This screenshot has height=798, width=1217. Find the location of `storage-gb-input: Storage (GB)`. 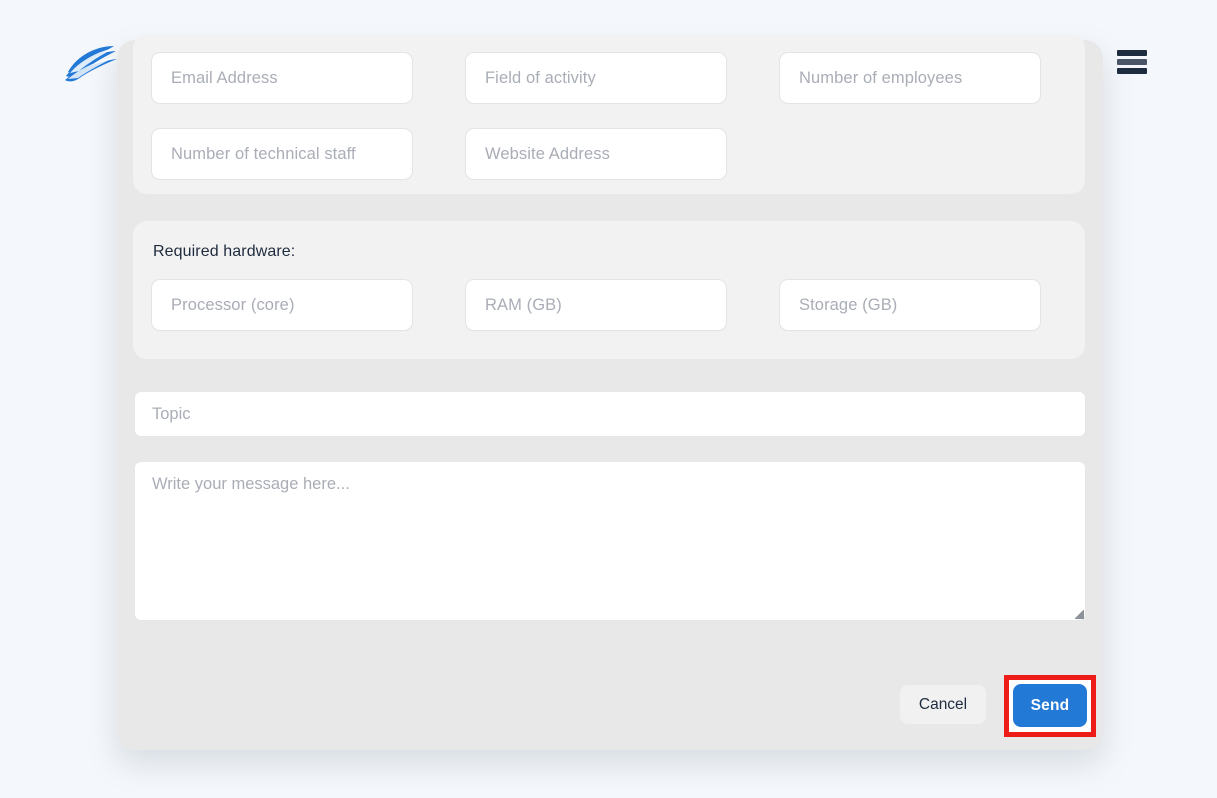

storage-gb-input: Storage (GB) is located at coordinates (910, 305).